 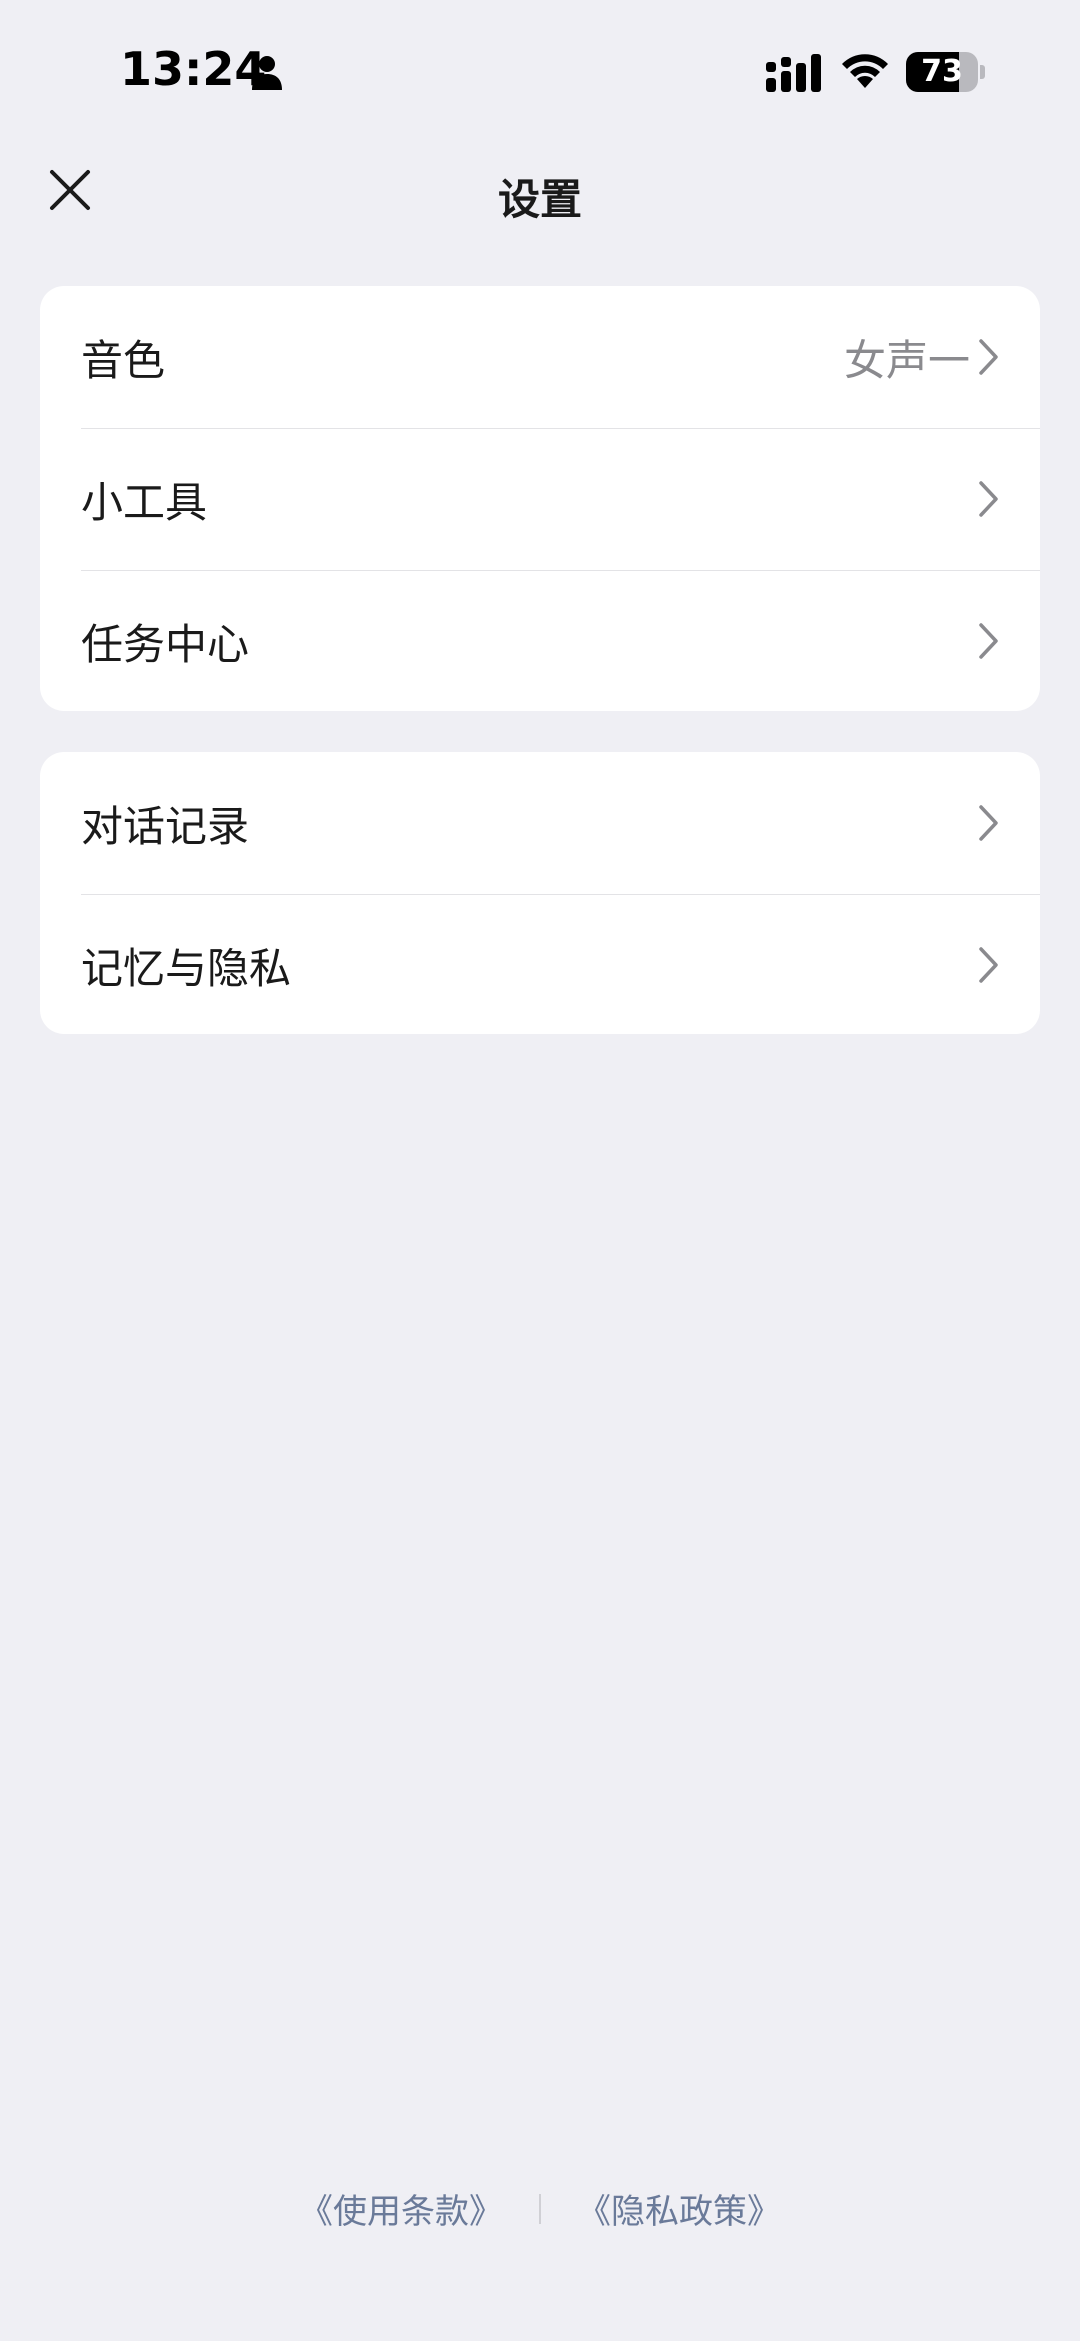 What do you see at coordinates (165, 826) in the screenshot?
I see `settings-item-label: 对话记录` at bounding box center [165, 826].